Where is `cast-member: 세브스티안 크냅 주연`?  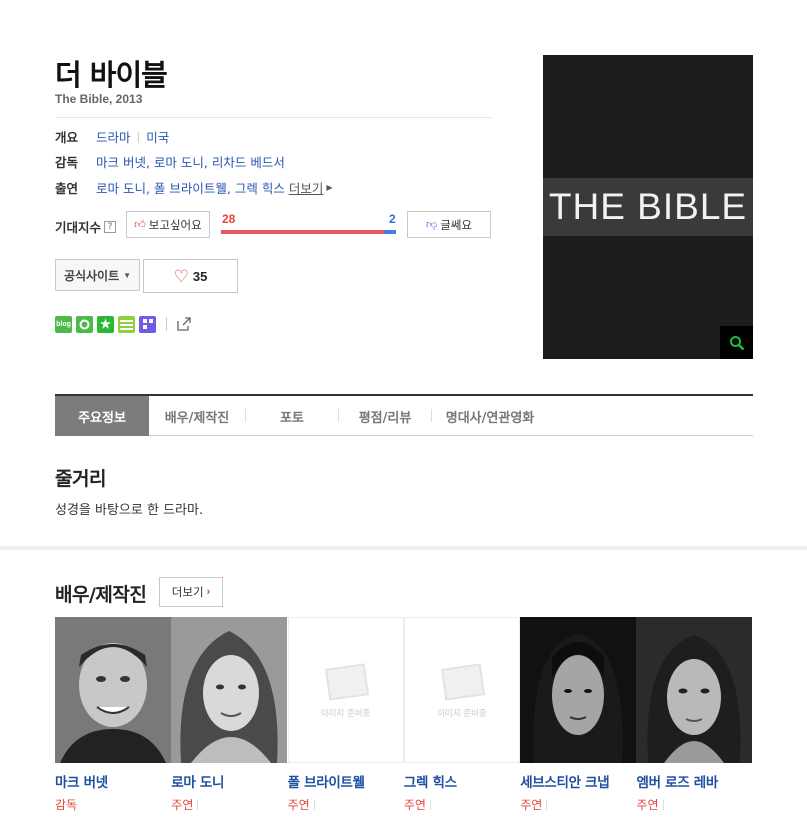 cast-member: 세브스티안 크냅 주연 is located at coordinates (578, 715).